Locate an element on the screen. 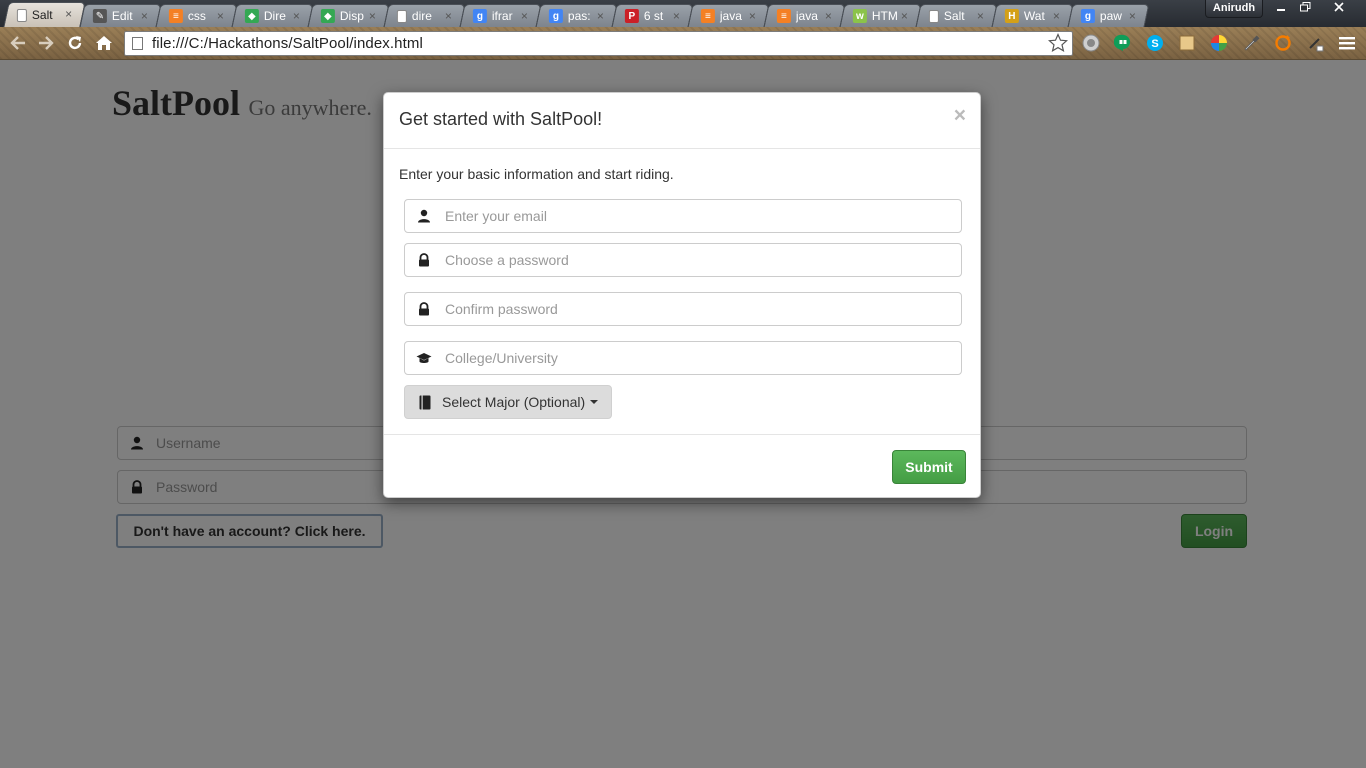 The height and width of the screenshot is (768, 1366). browser-tab: ≡ css × is located at coordinates (196, 15).